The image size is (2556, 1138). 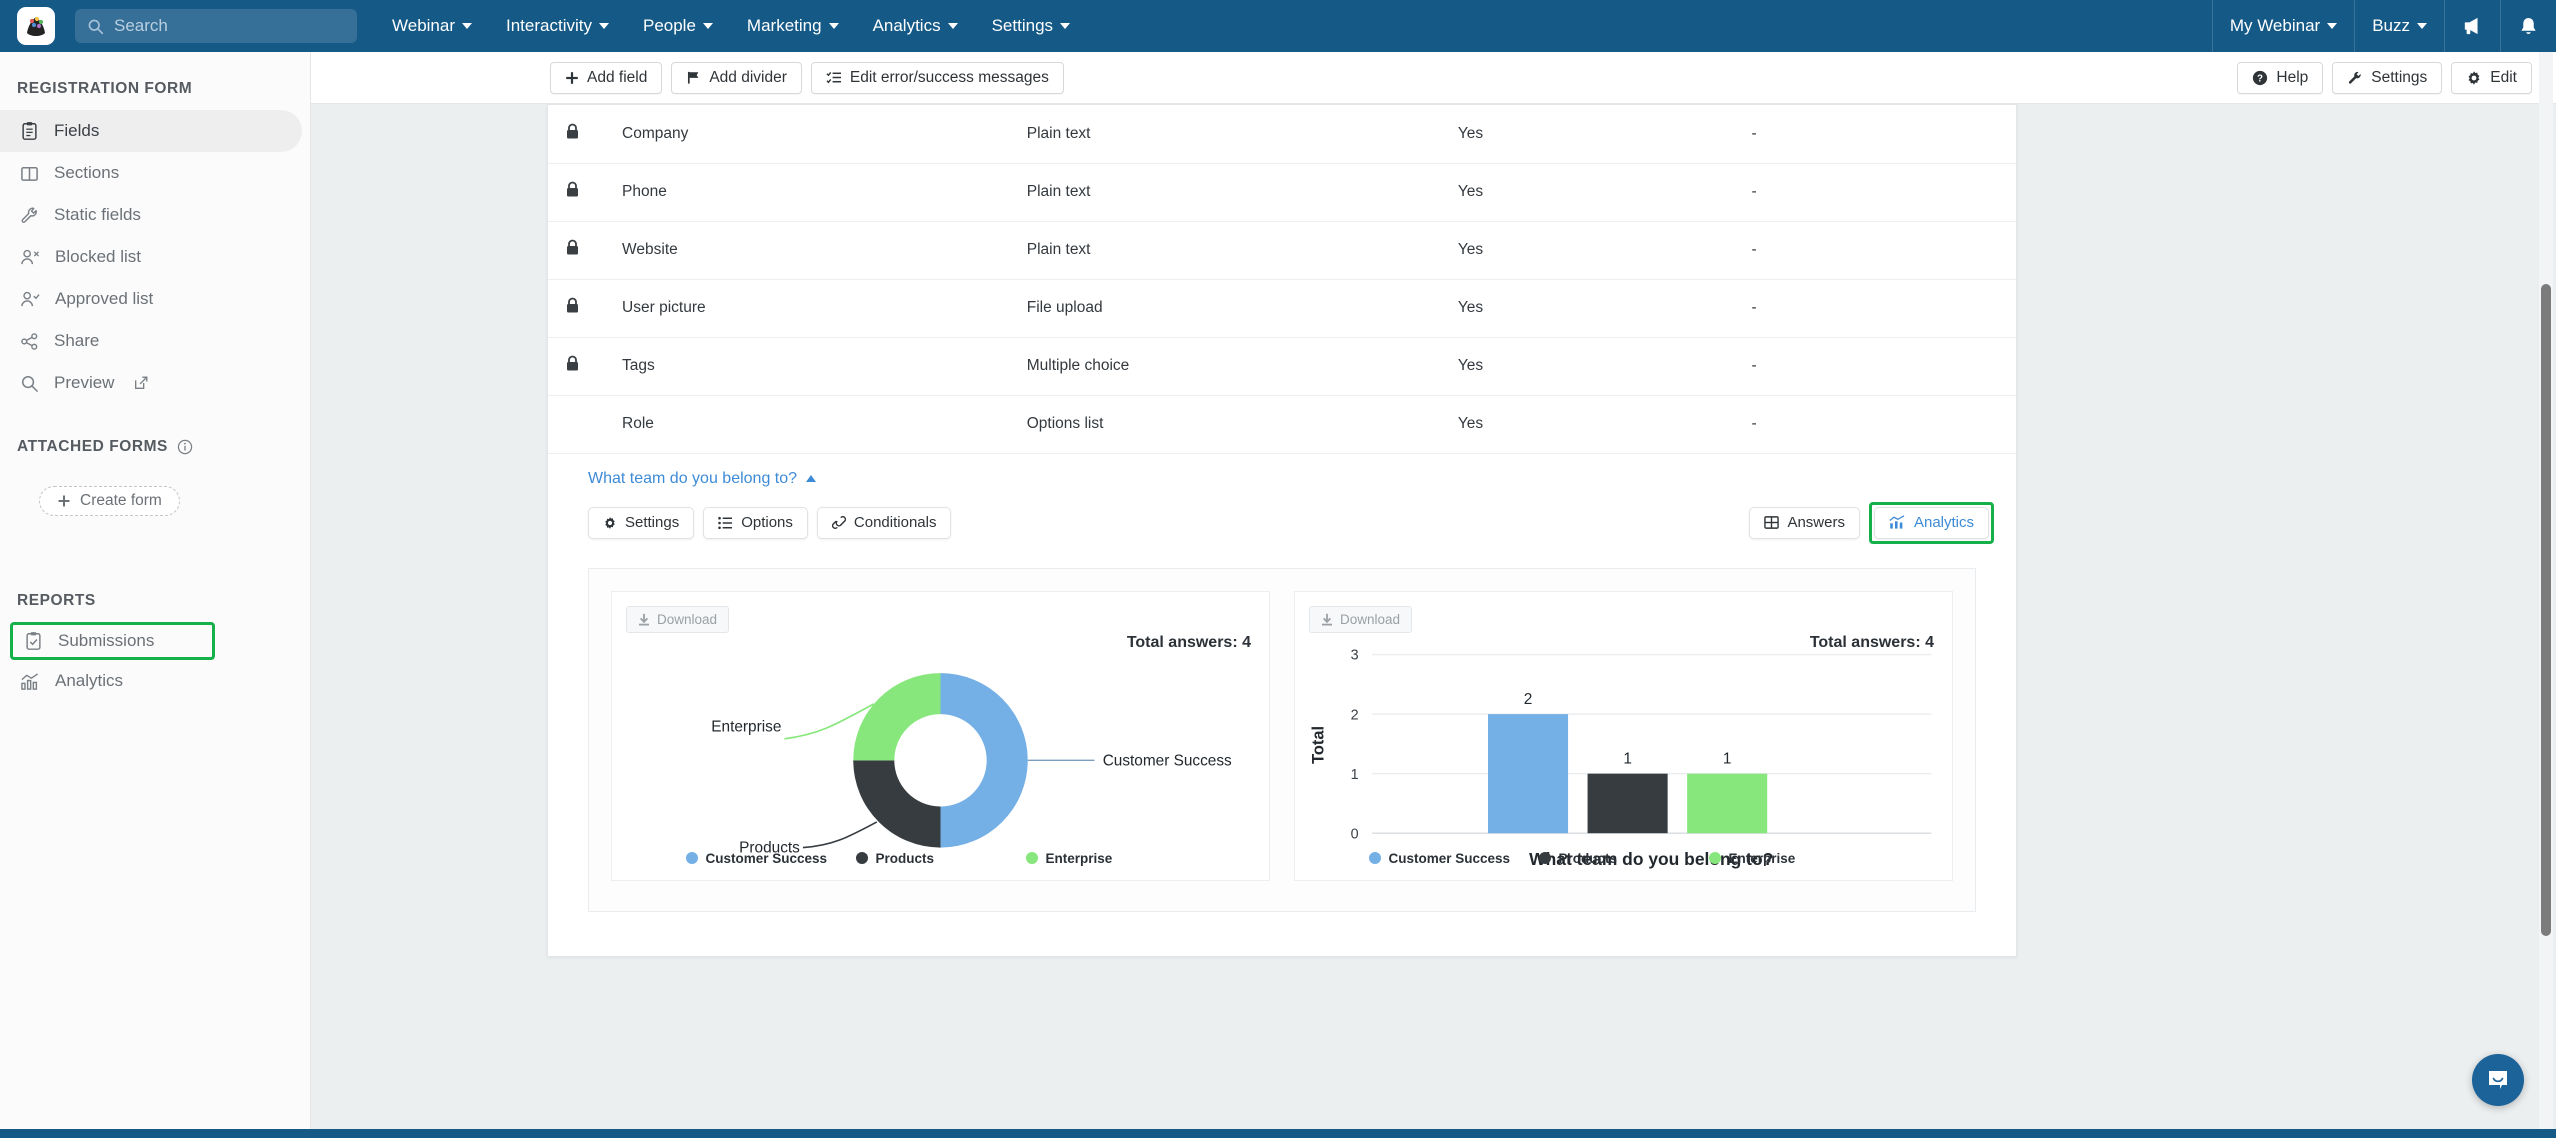 What do you see at coordinates (185, 447) in the screenshot?
I see `info-icon` at bounding box center [185, 447].